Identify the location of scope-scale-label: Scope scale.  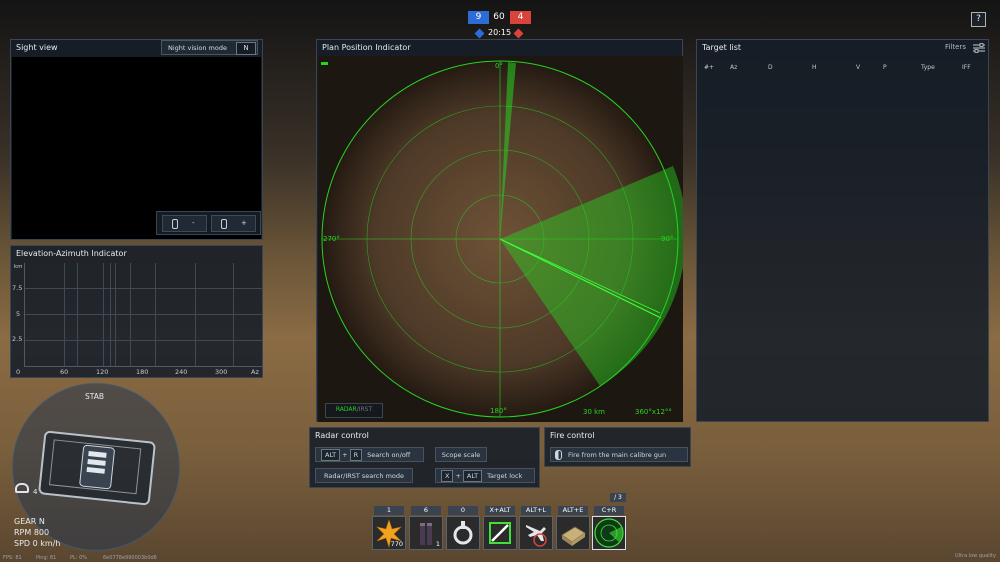
(461, 454).